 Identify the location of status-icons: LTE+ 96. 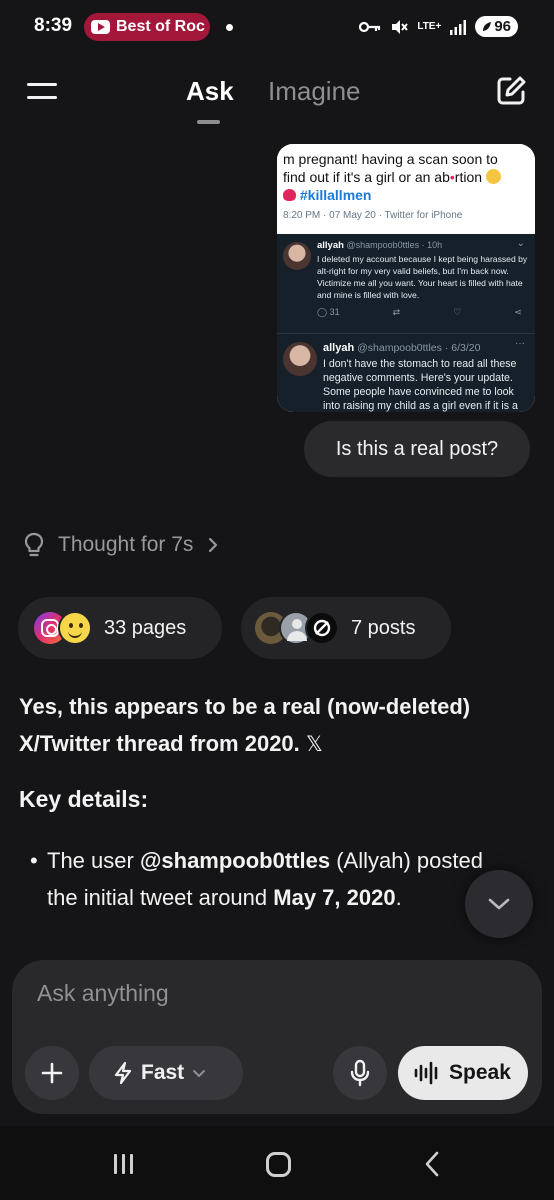
(438, 26).